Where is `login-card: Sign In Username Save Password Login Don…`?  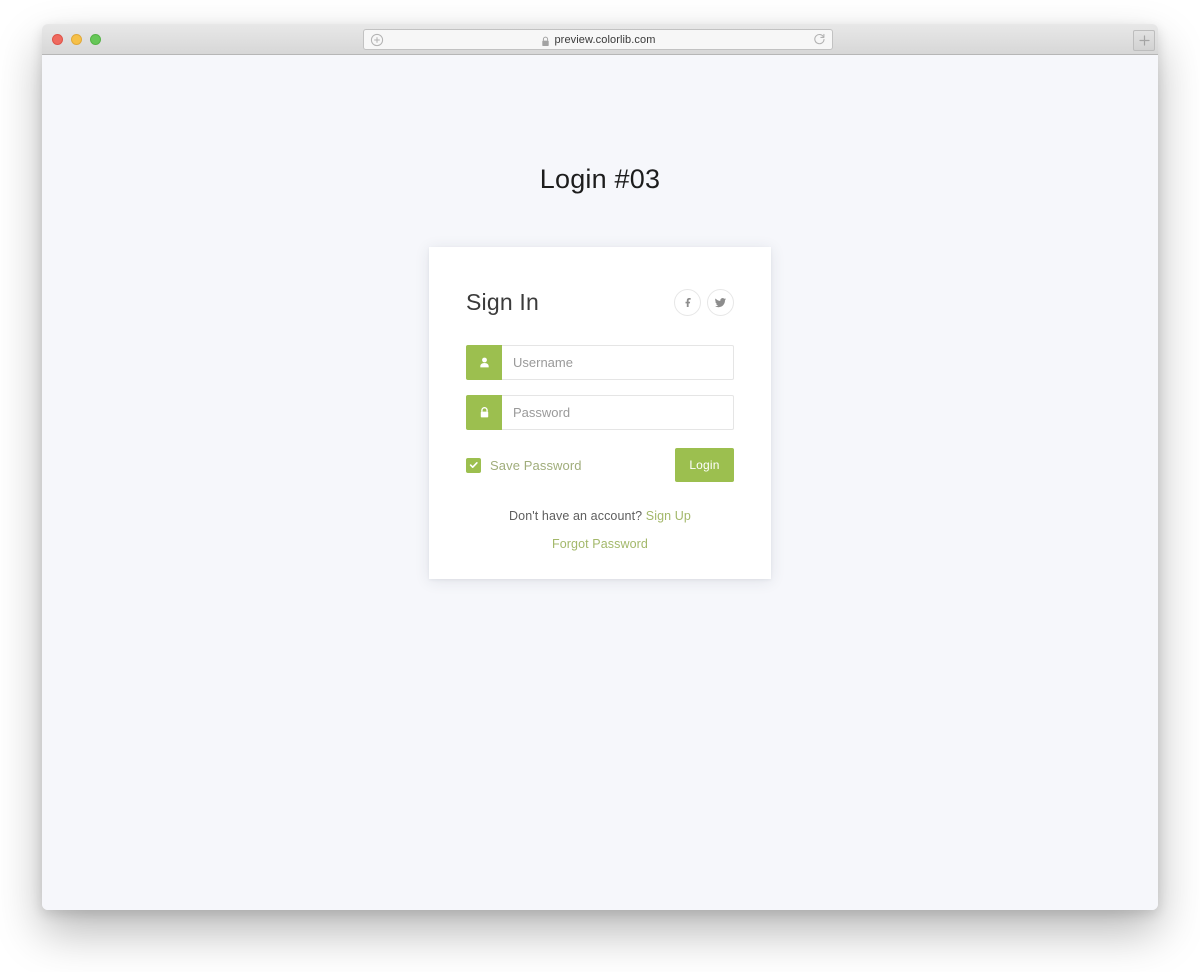
login-card: Sign In Username Save Password Login Don… is located at coordinates (600, 413).